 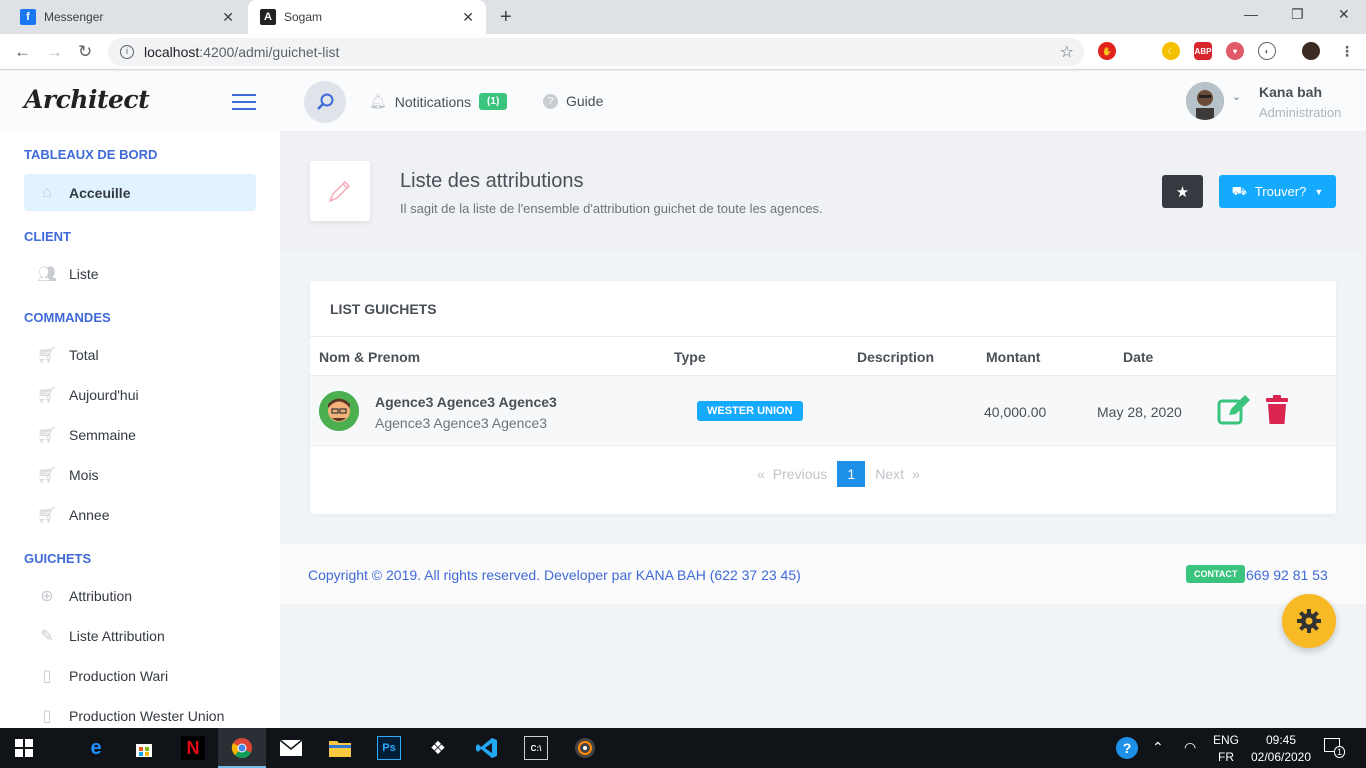 What do you see at coordinates (1297, 14) in the screenshot?
I see `maximize-icon: ❐` at bounding box center [1297, 14].